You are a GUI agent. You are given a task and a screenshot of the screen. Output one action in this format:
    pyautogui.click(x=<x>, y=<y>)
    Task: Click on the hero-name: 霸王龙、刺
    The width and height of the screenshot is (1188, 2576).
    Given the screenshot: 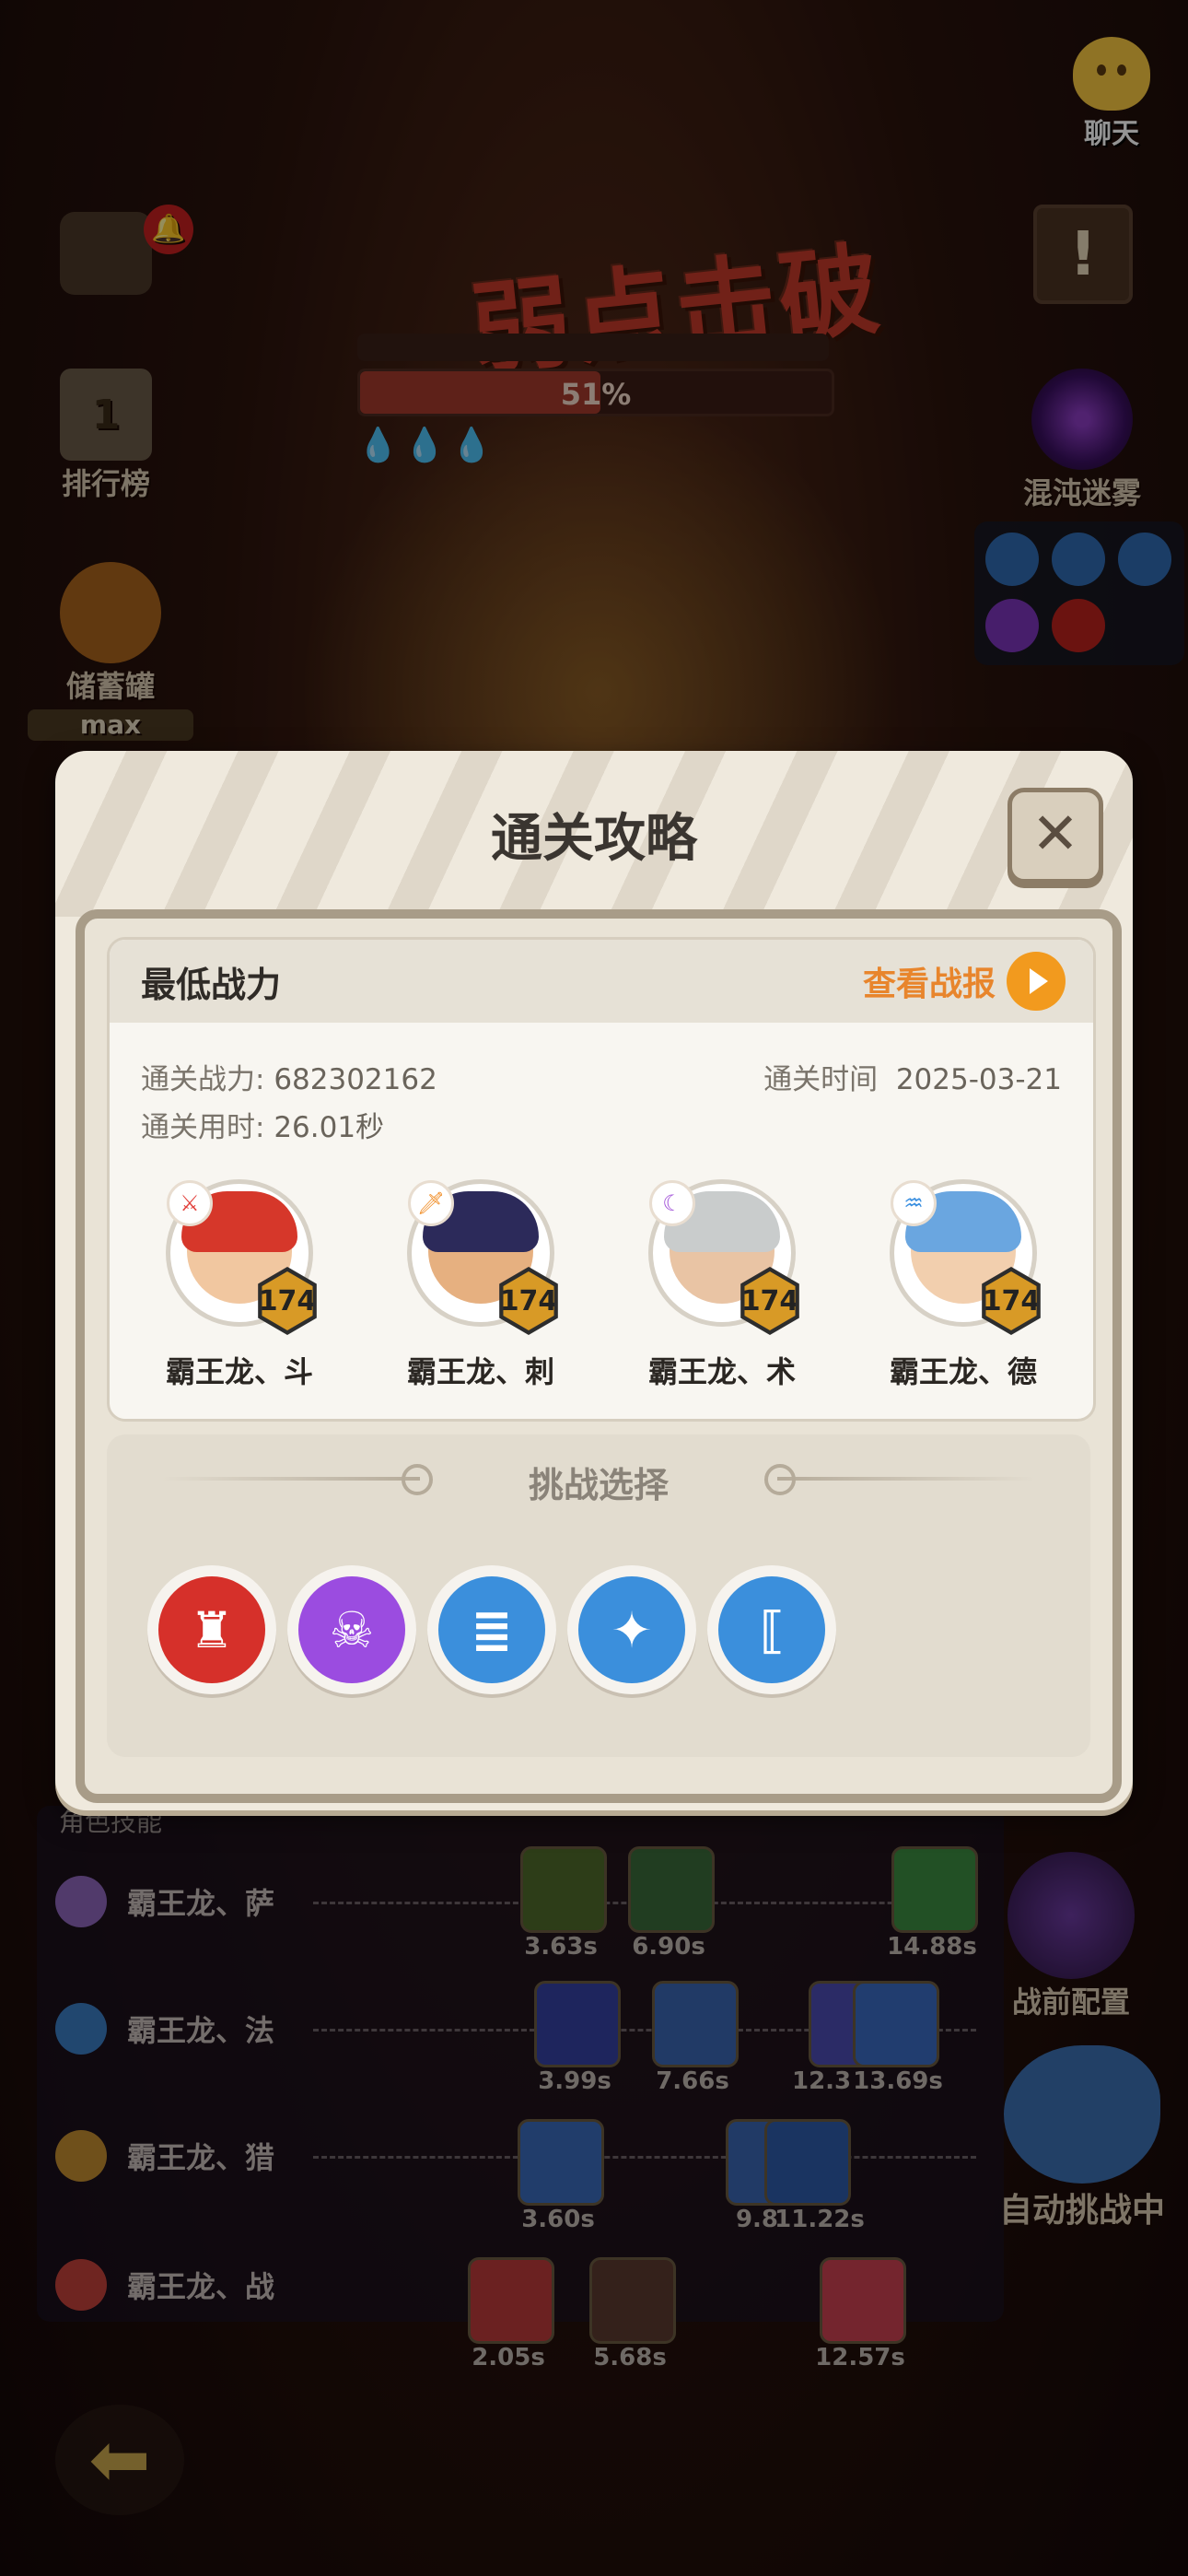 What is the action you would take?
    pyautogui.click(x=480, y=1371)
    